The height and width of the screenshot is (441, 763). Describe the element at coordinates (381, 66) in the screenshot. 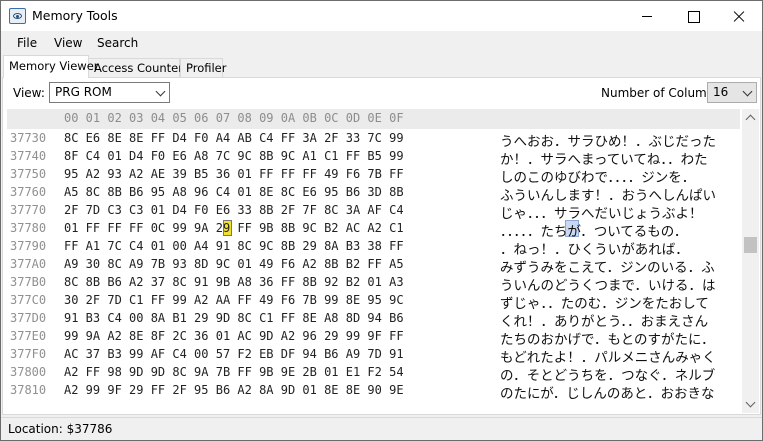

I see `tab-bar: Memory Viewer Access Counters Profiler` at that location.